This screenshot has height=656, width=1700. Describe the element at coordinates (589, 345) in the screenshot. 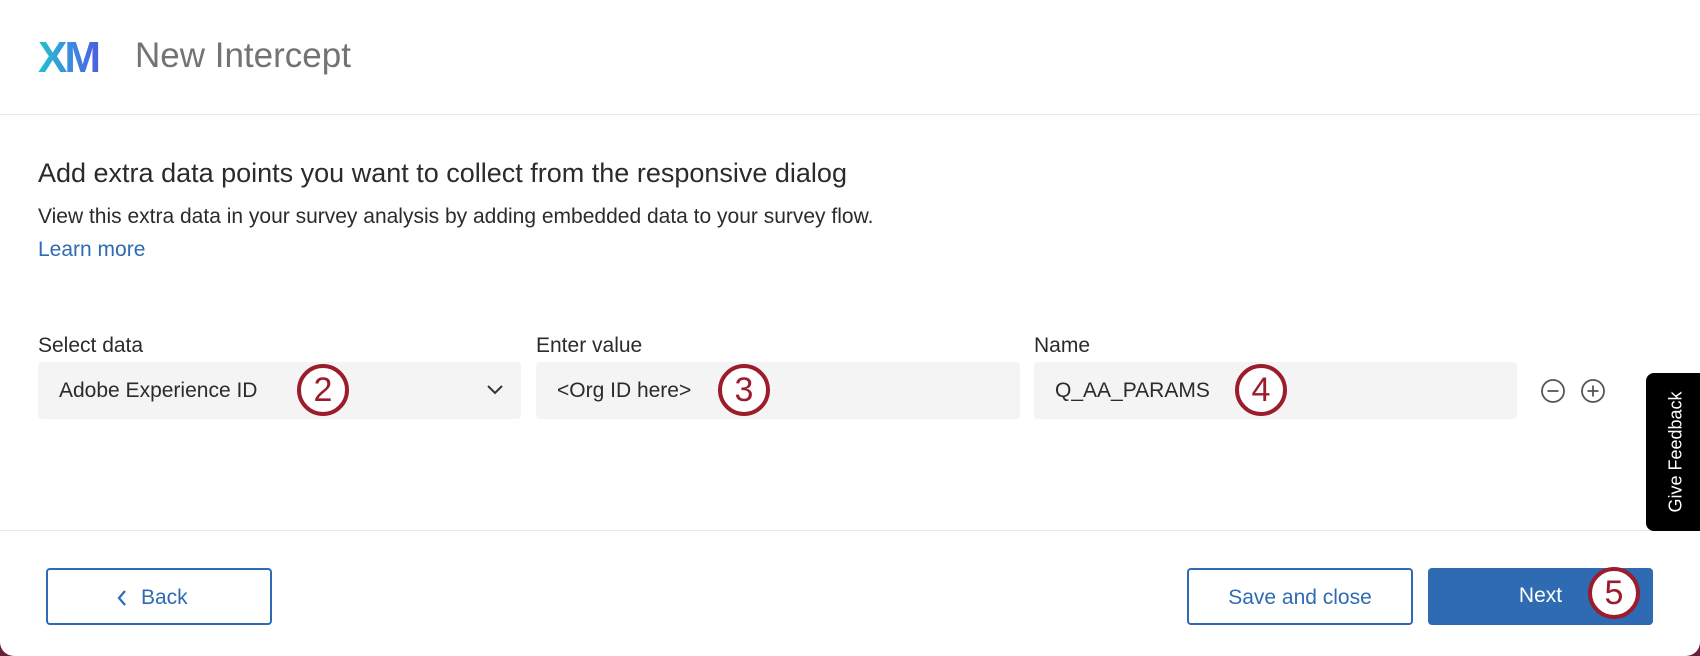

I see `enter-value-label: Enter value` at that location.